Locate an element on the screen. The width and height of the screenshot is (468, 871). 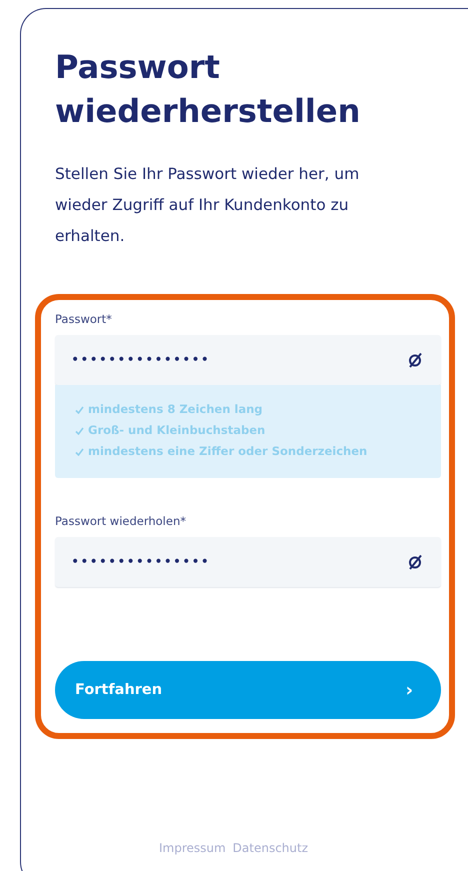
footer-link: Impressum is located at coordinates (192, 848).